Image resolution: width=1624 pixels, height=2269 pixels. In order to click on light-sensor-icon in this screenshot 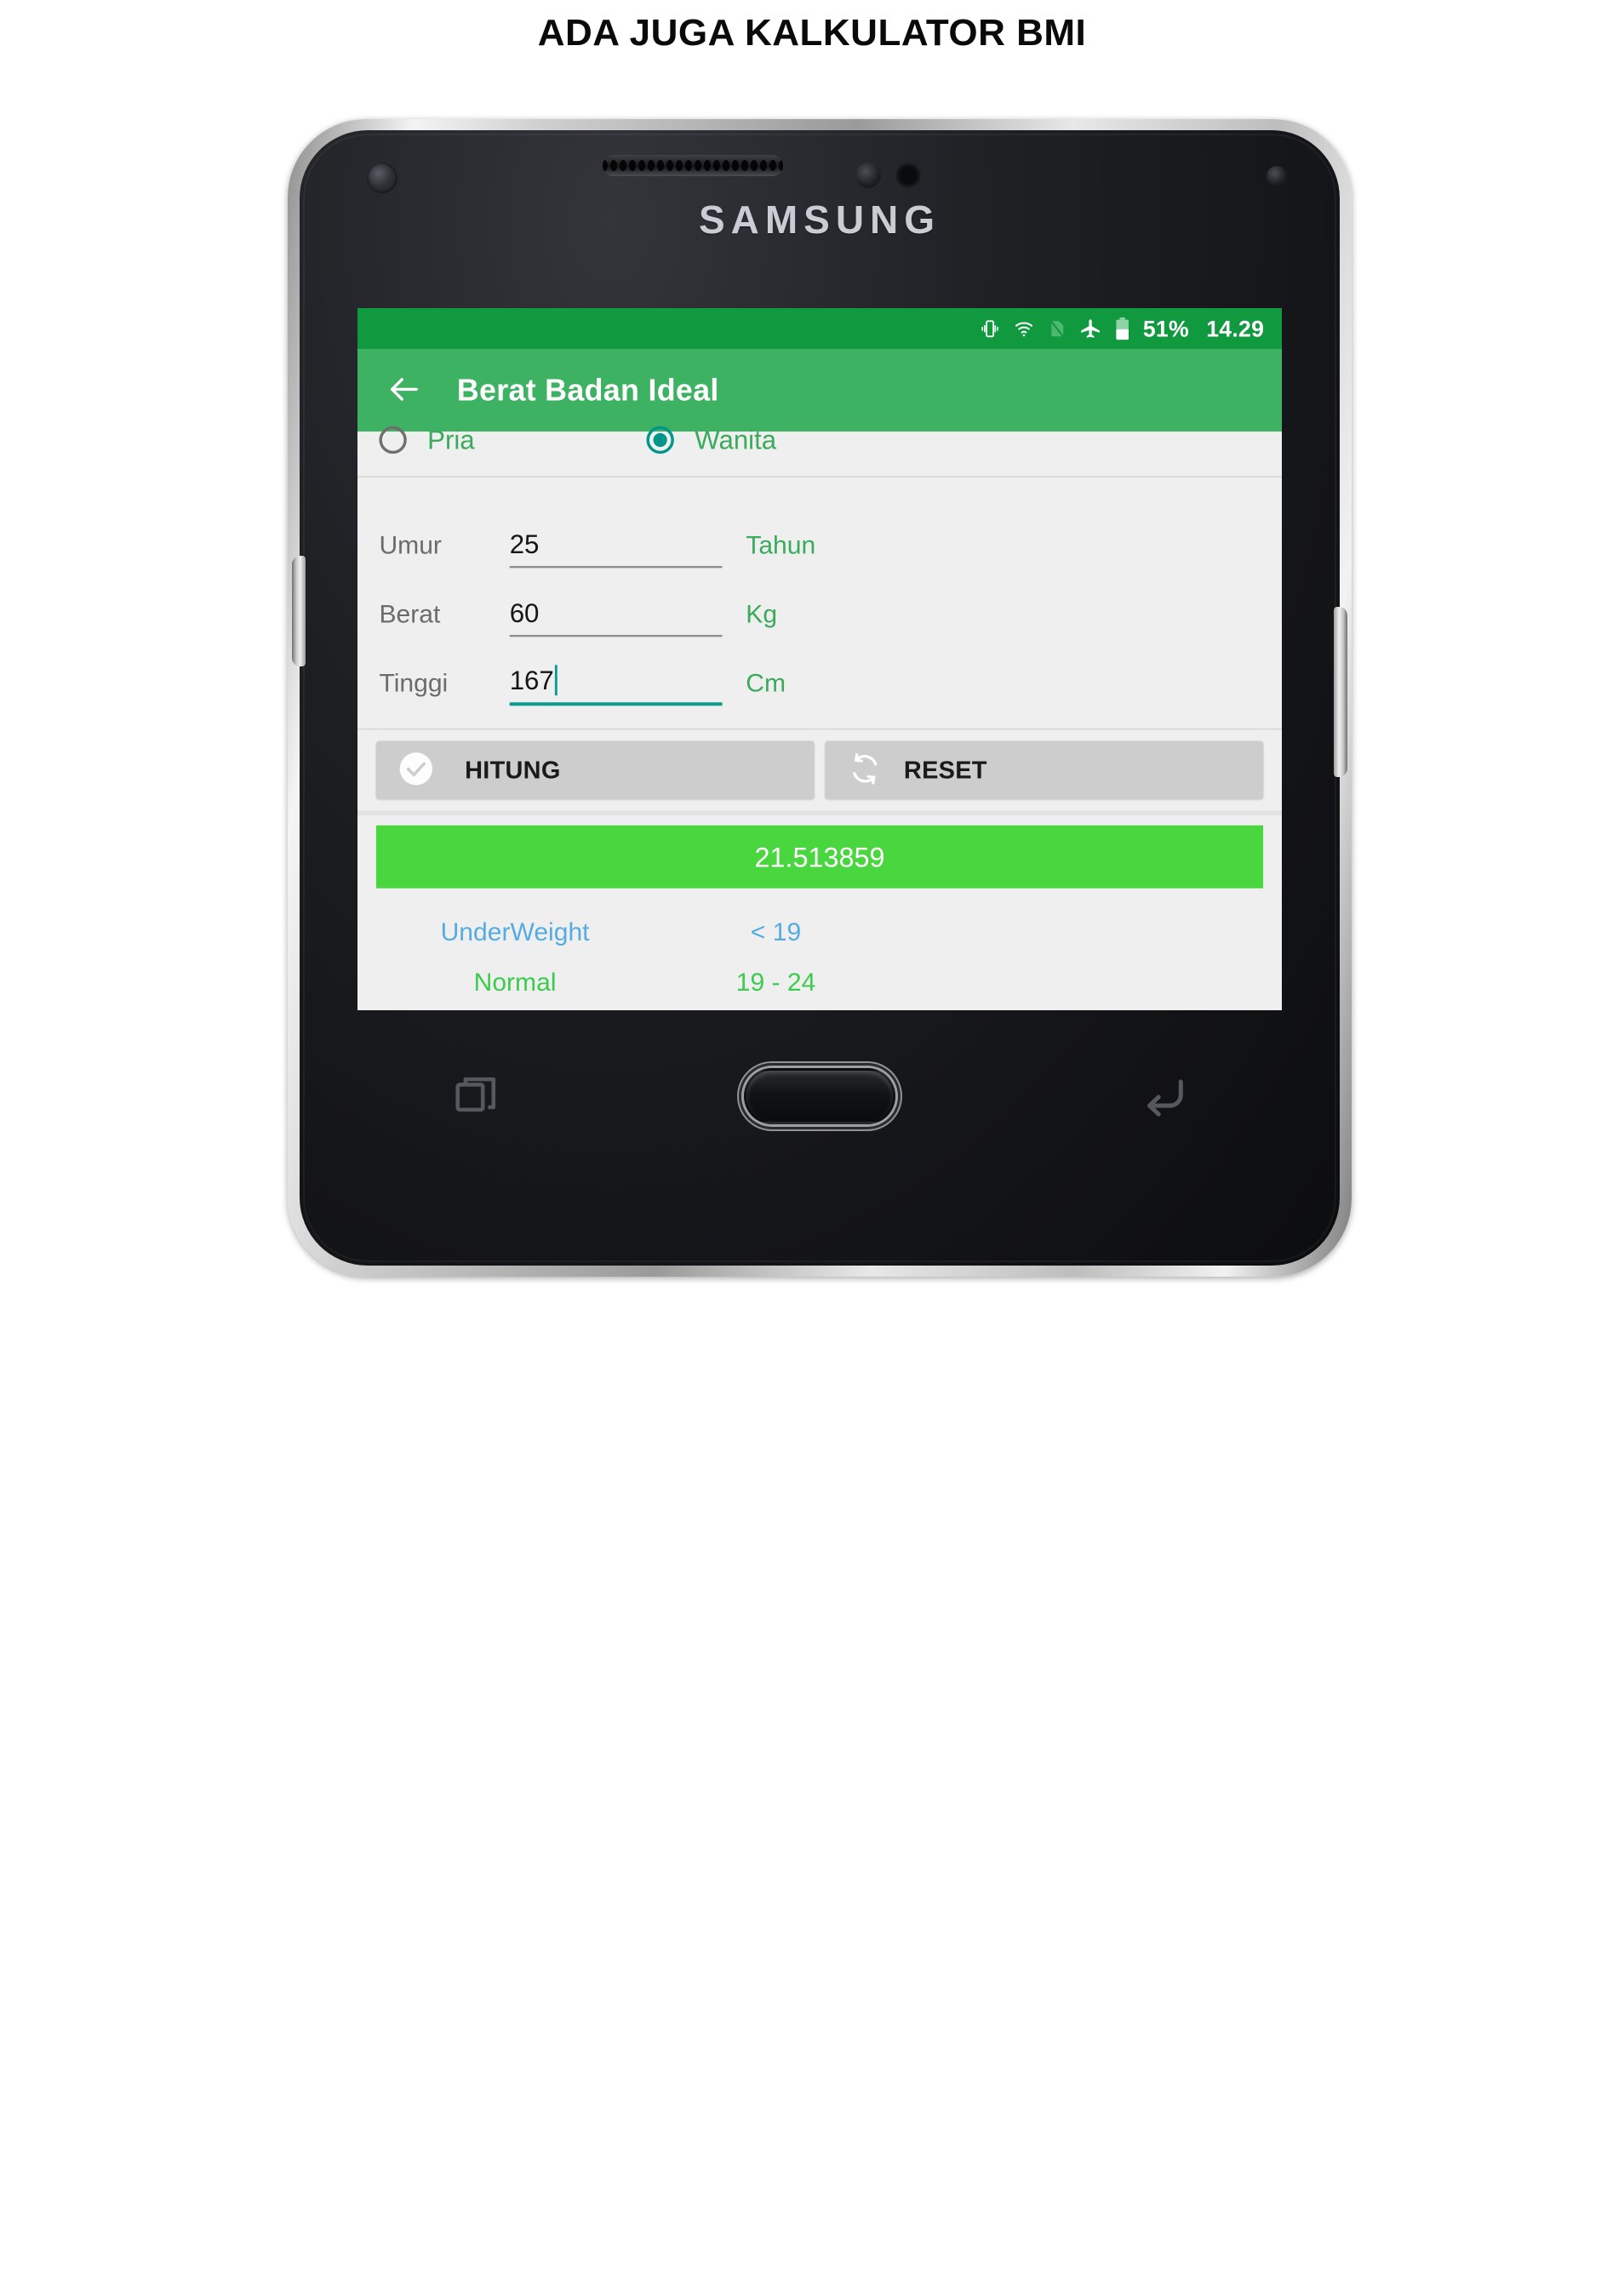, I will do `click(908, 175)`.